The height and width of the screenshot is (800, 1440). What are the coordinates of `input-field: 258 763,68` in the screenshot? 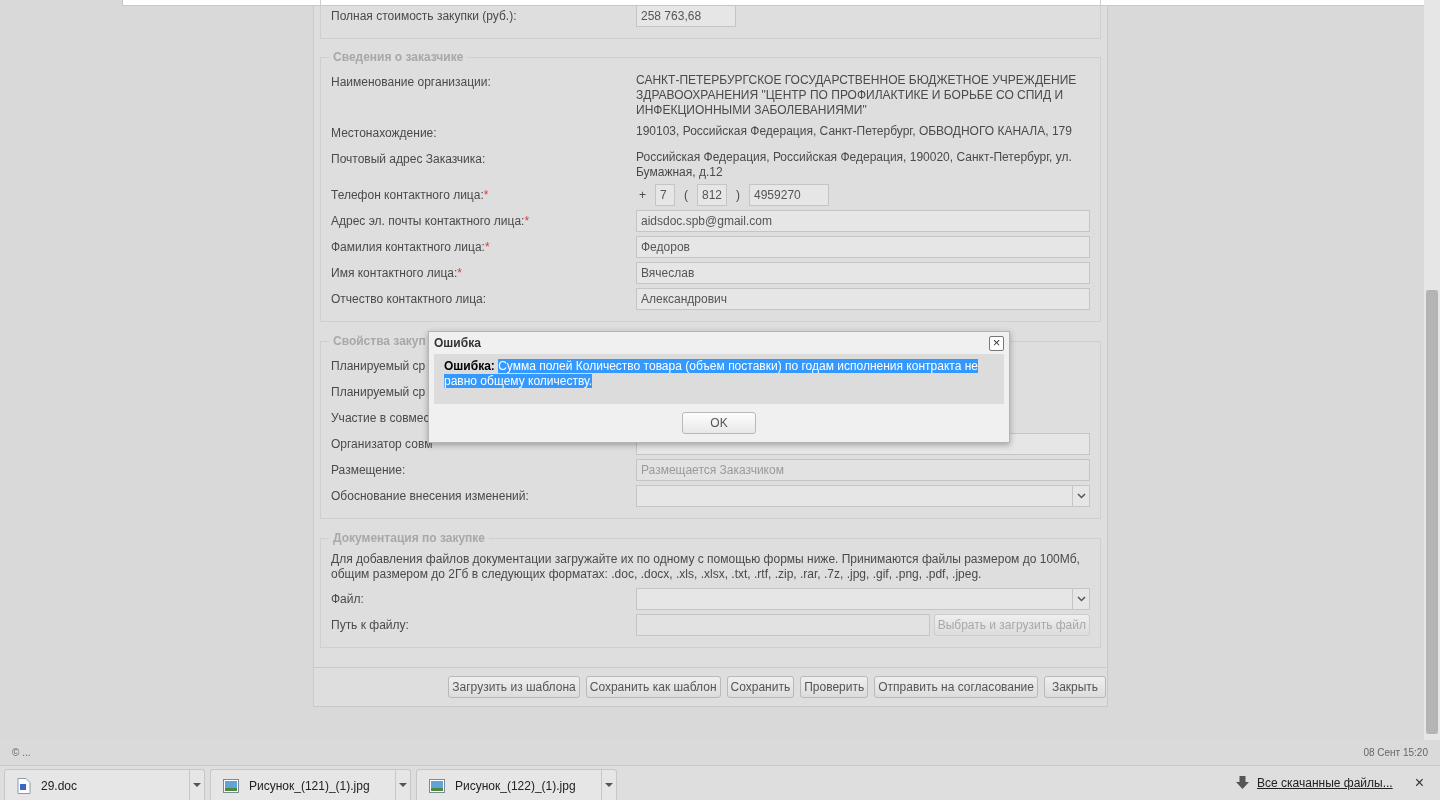 It's located at (686, 16).